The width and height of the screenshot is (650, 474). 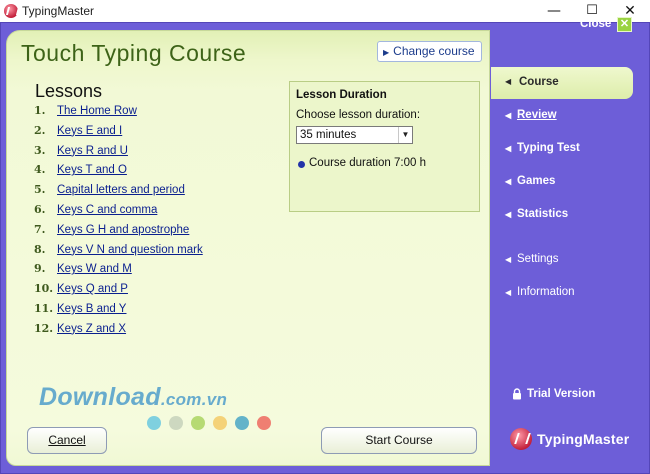 What do you see at coordinates (583, 439) in the screenshot?
I see `brand-name: TypingMaster` at bounding box center [583, 439].